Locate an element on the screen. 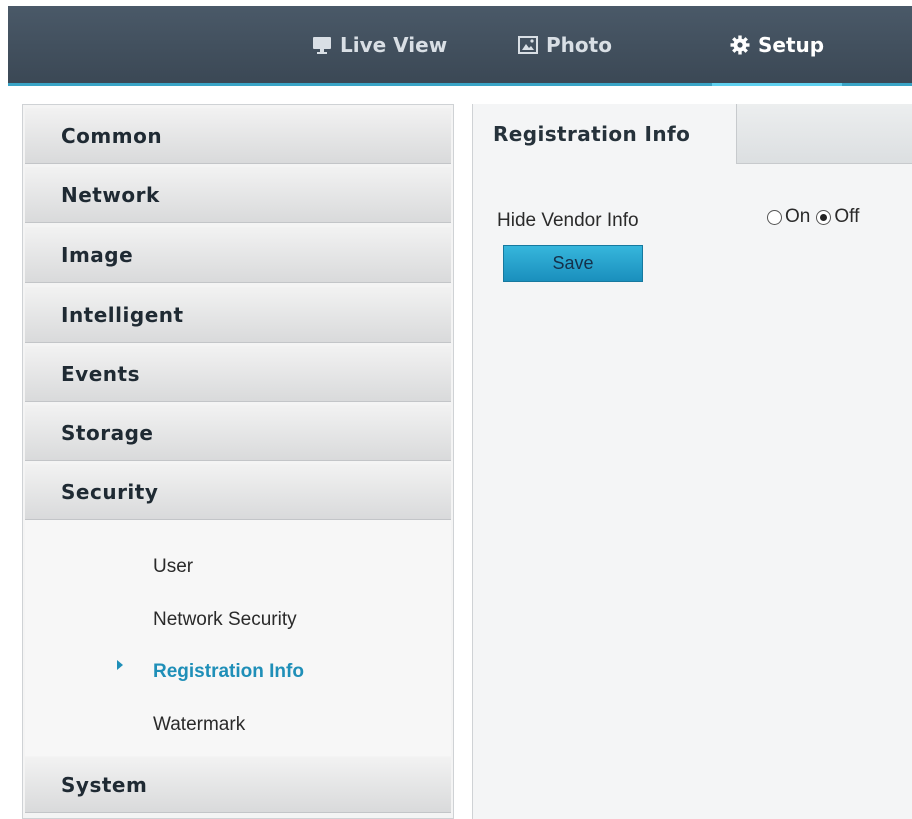 The width and height of the screenshot is (912, 819). nav-setup-label: Setup is located at coordinates (791, 44).